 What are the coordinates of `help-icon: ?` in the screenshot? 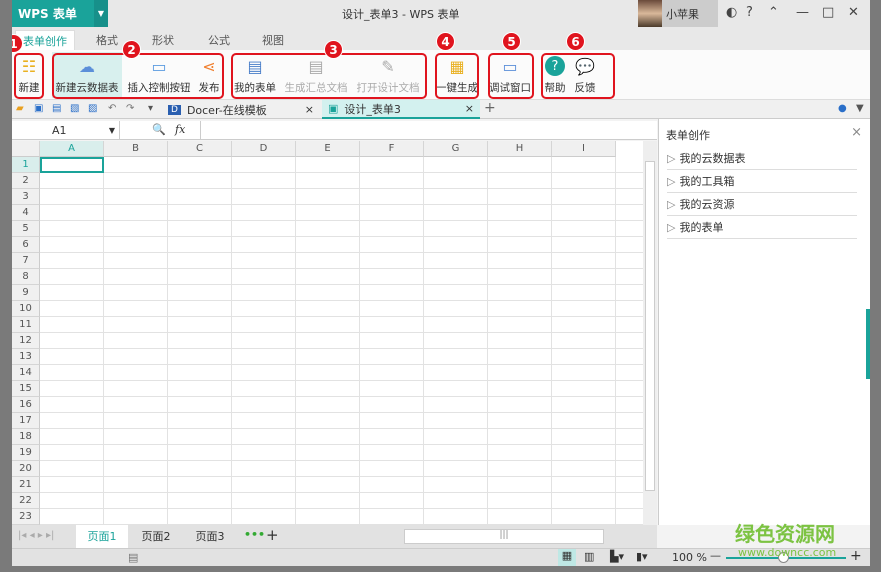 It's located at (749, 12).